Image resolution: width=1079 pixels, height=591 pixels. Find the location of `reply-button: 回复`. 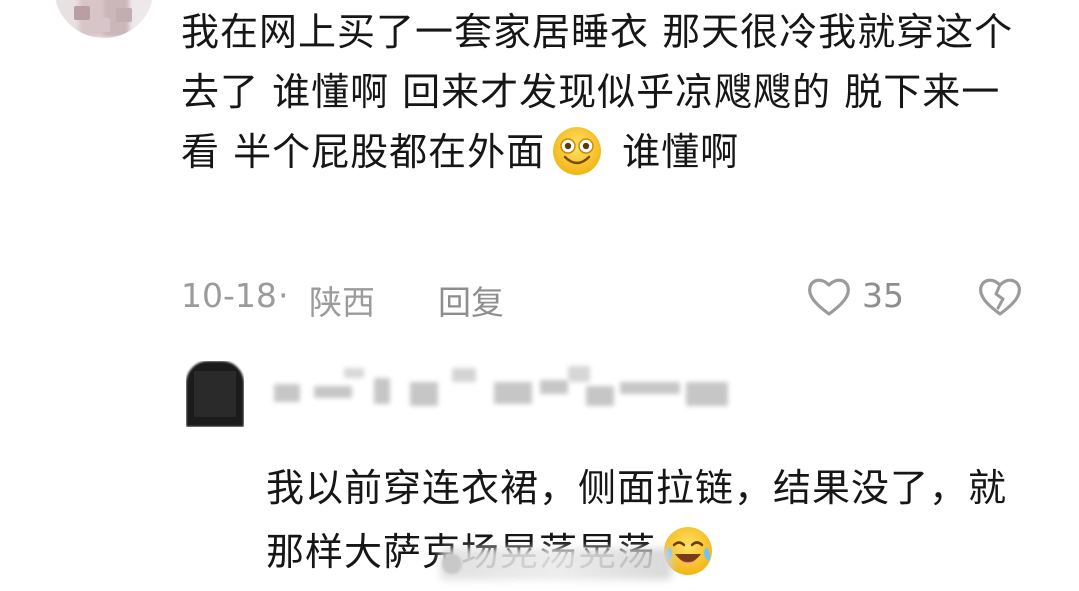

reply-button: 回复 is located at coordinates (471, 300).